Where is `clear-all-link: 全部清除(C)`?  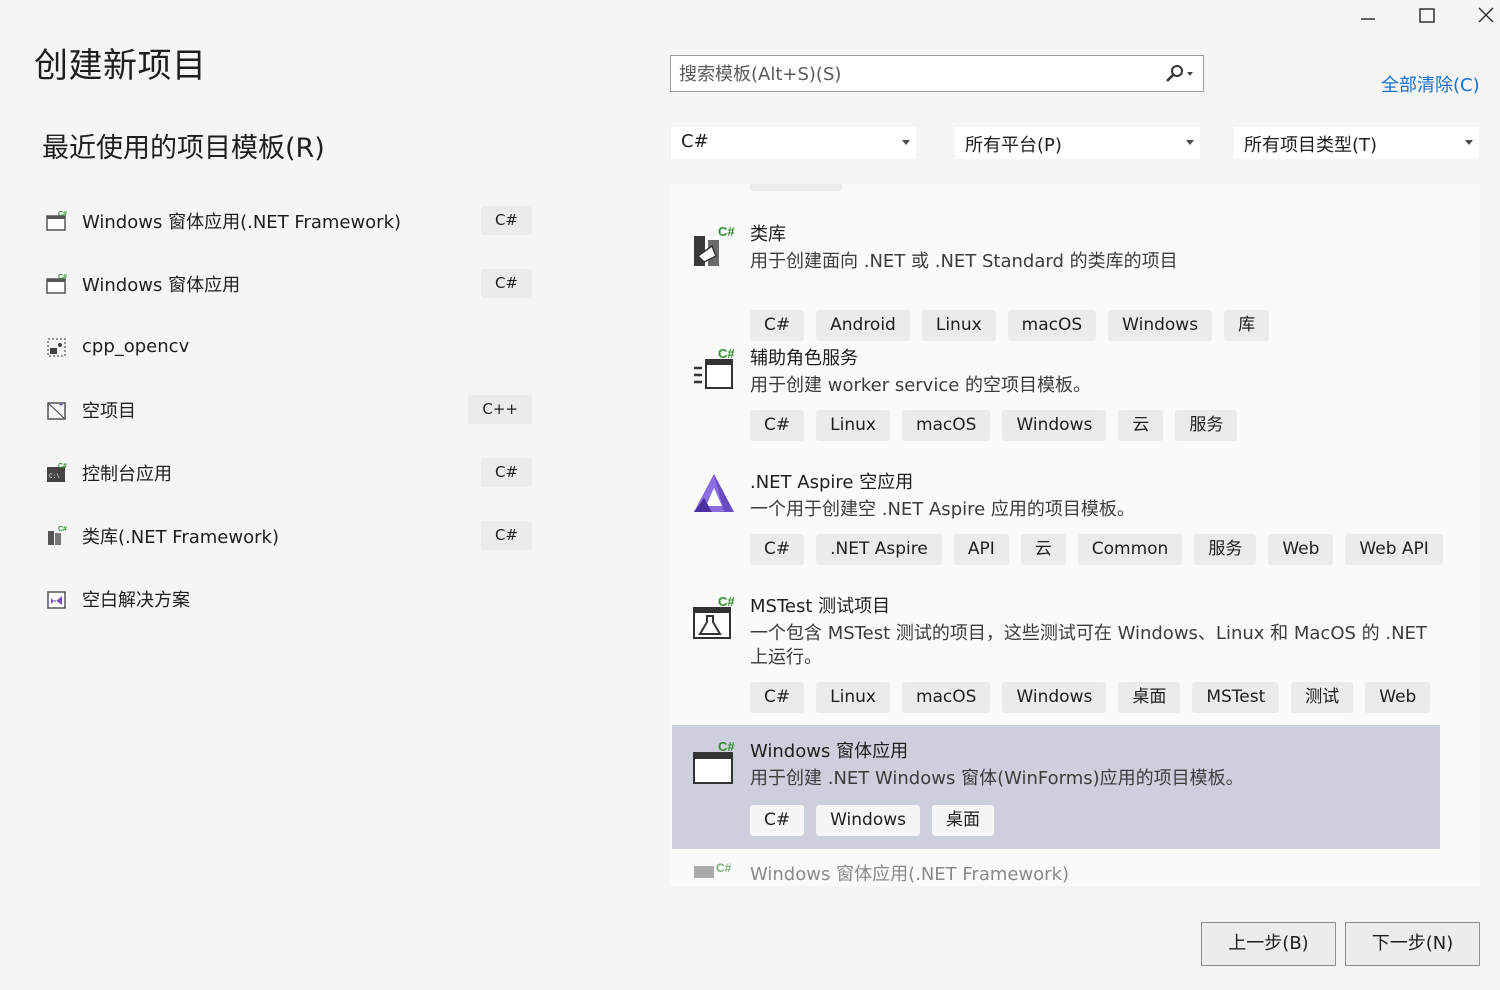 clear-all-link: 全部清除(C) is located at coordinates (1430, 84).